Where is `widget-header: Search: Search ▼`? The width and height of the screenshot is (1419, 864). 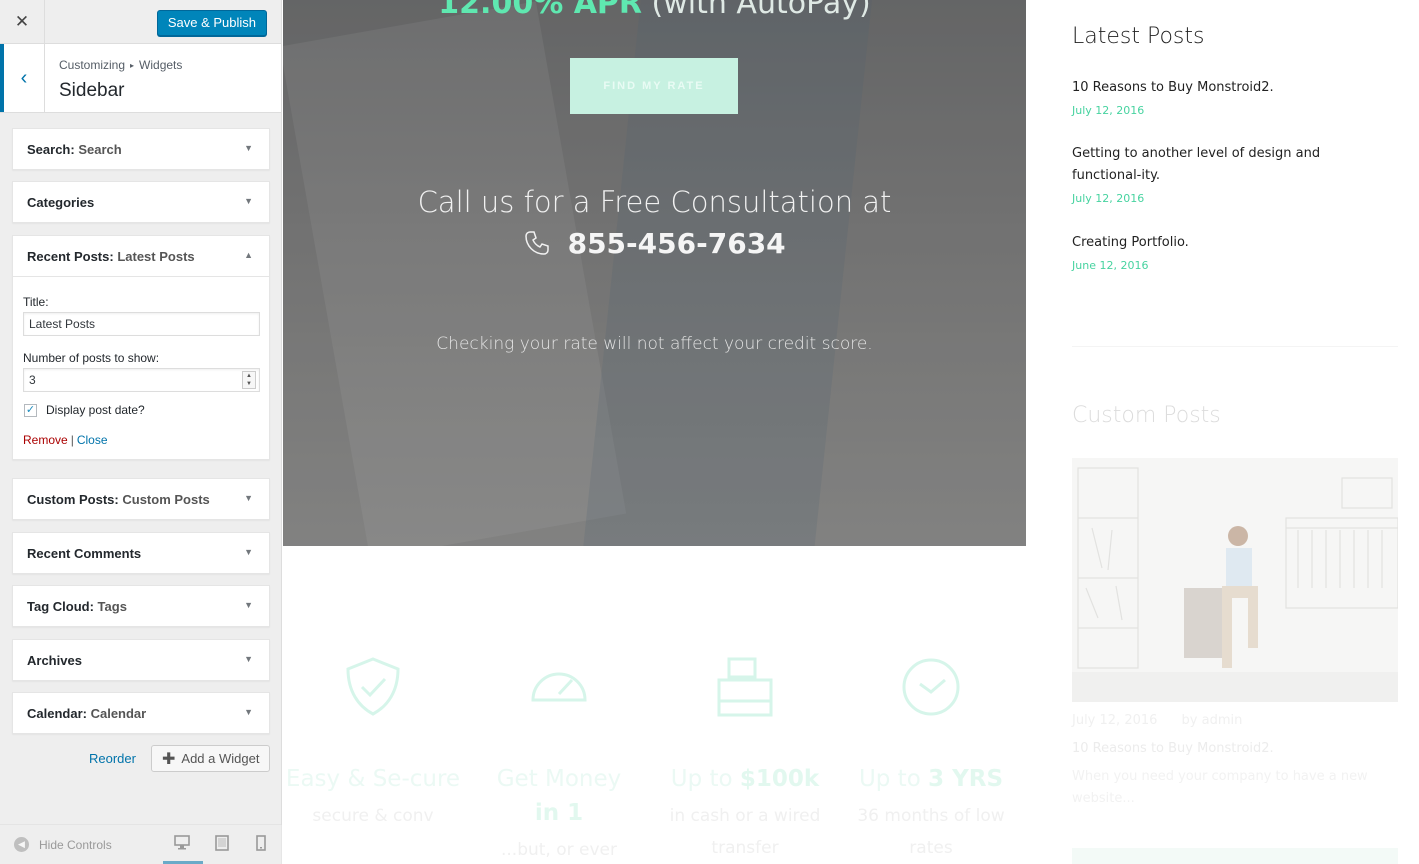 widget-header: Search: Search ▼ is located at coordinates (141, 149).